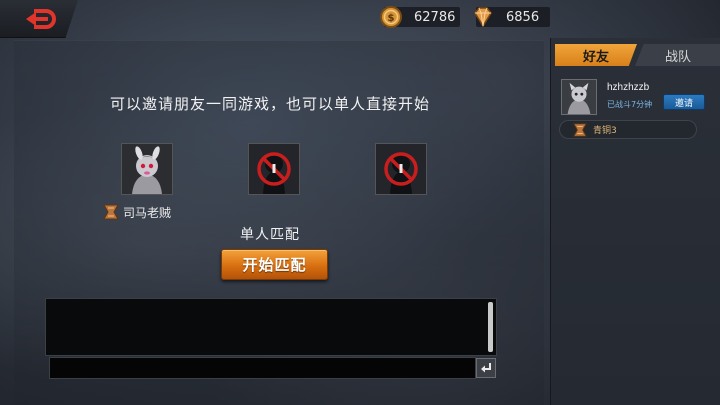 The width and height of the screenshot is (720, 405). Describe the element at coordinates (270, 104) in the screenshot. I see `invite-hint-text: 可以邀请朋友一同游戏，也可以单人直接开始` at that location.